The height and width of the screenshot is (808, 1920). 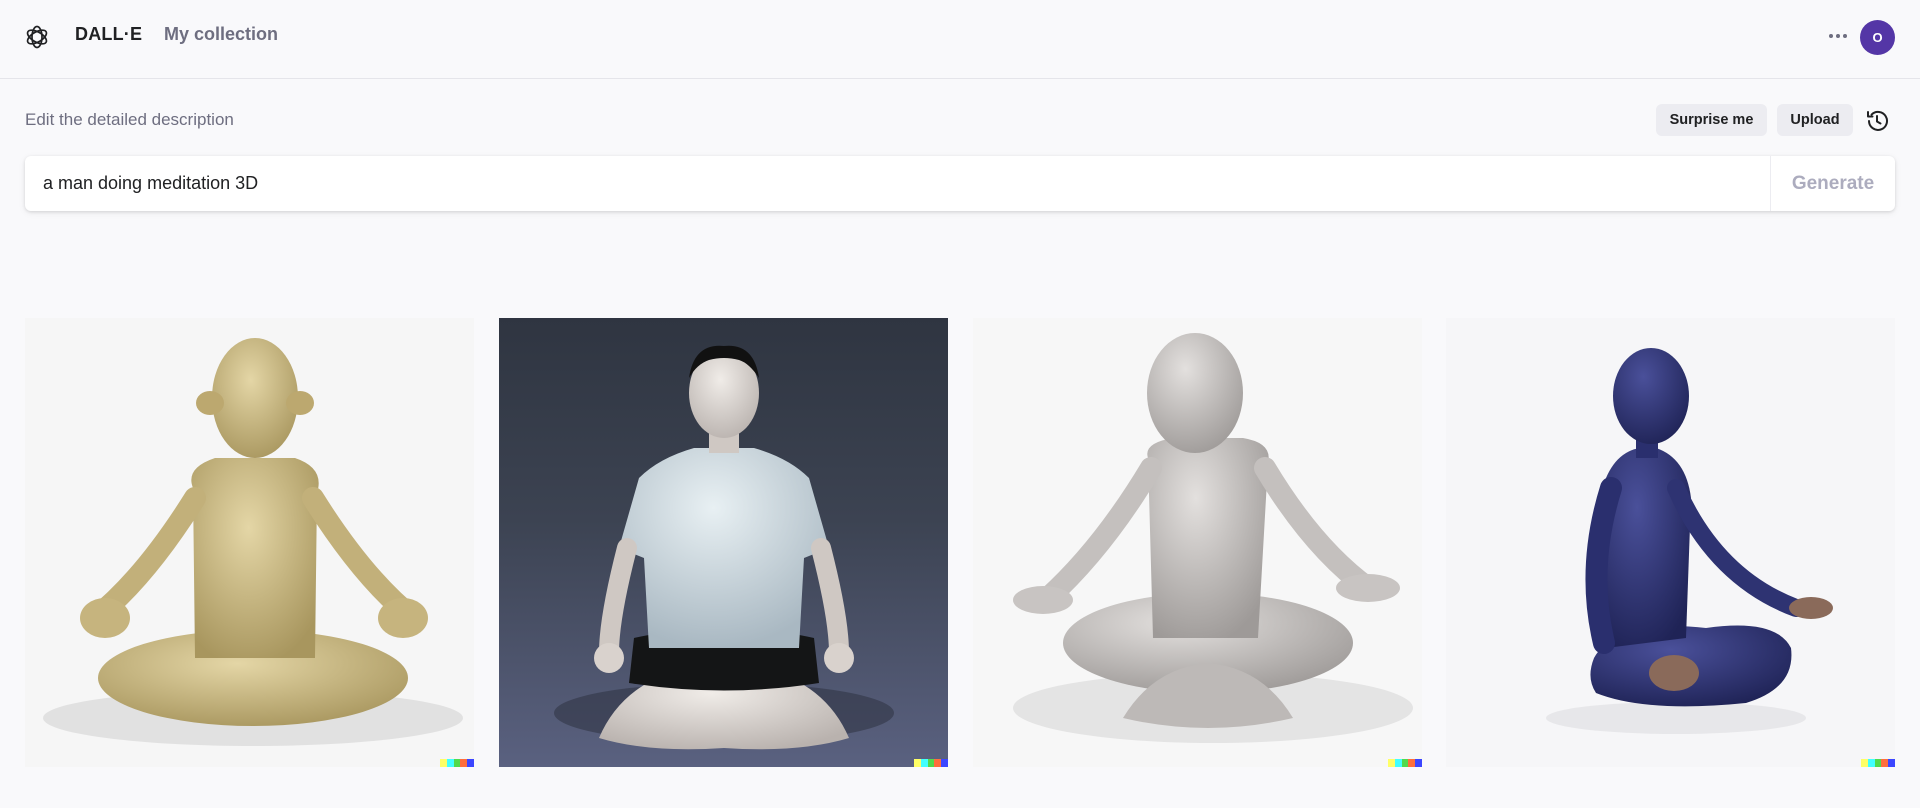 I want to click on user-avatar: O, so click(x=1877, y=37).